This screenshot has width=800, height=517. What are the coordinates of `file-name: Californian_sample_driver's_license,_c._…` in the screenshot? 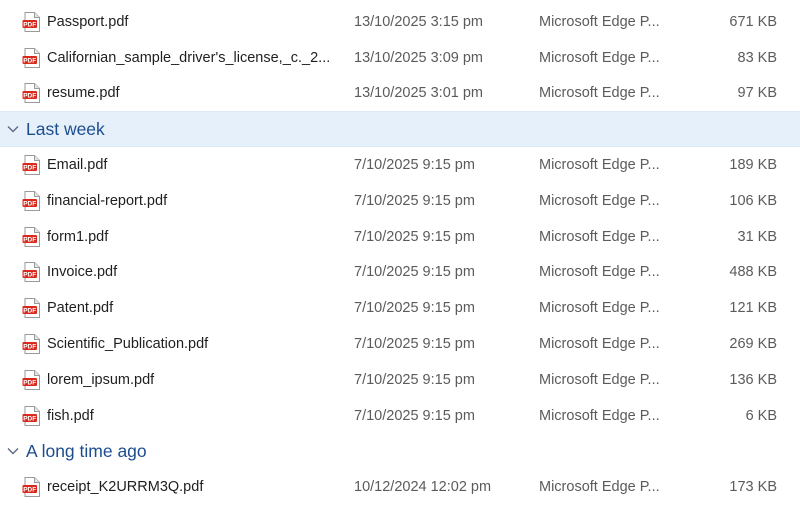 It's located at (189, 57).